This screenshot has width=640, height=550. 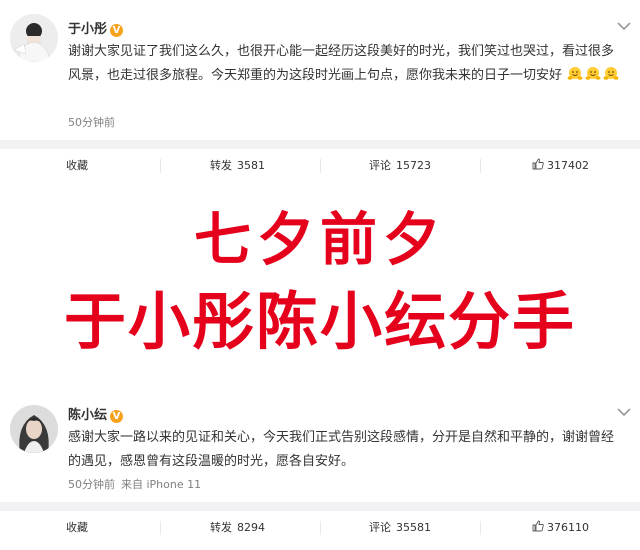 I want to click on forward-count: 8294, so click(x=251, y=527).